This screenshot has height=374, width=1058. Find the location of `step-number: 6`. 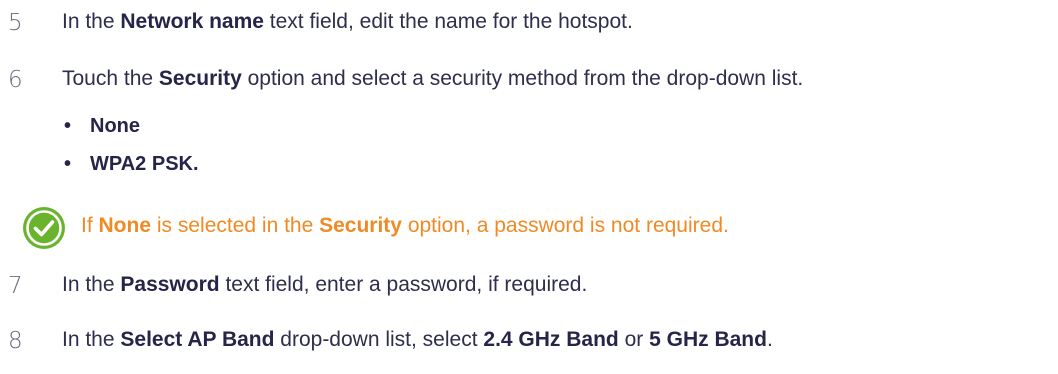

step-number: 6 is located at coordinates (15, 80).